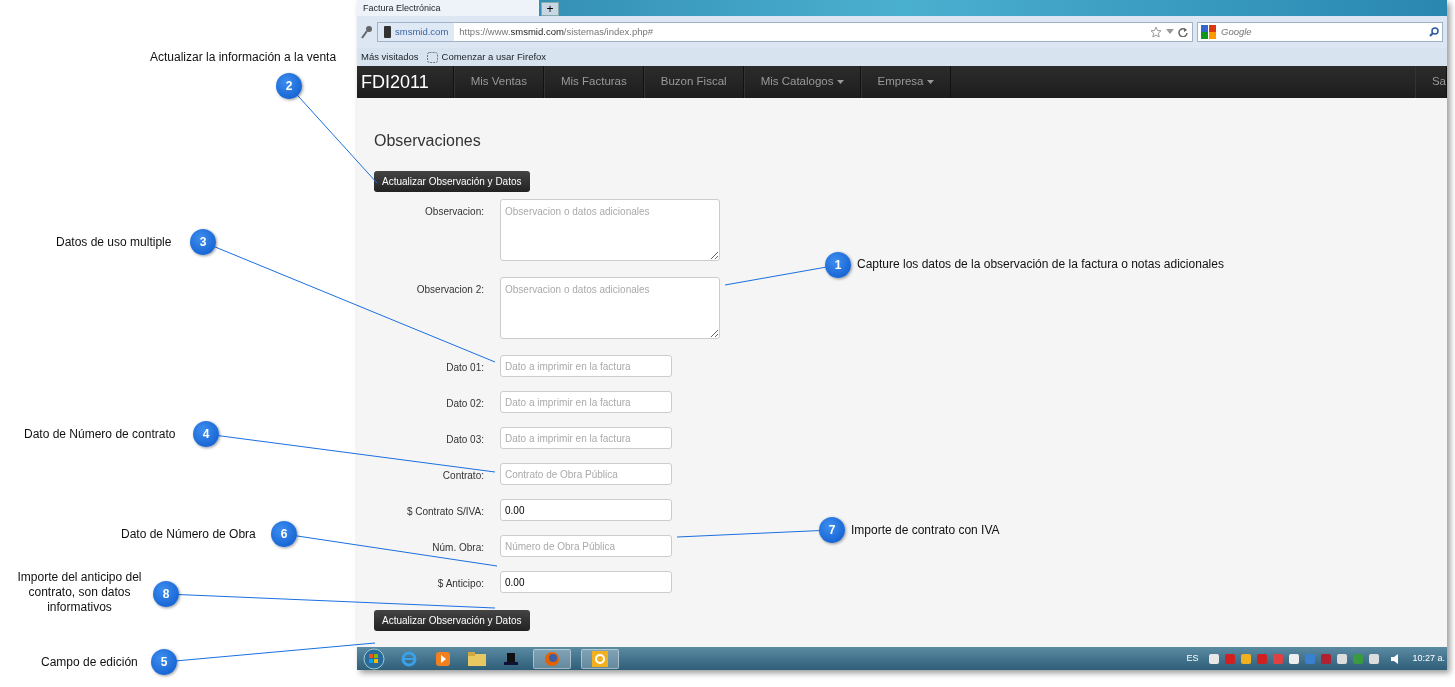  I want to click on callout-text: Dato de Número de Obra, so click(188, 534).